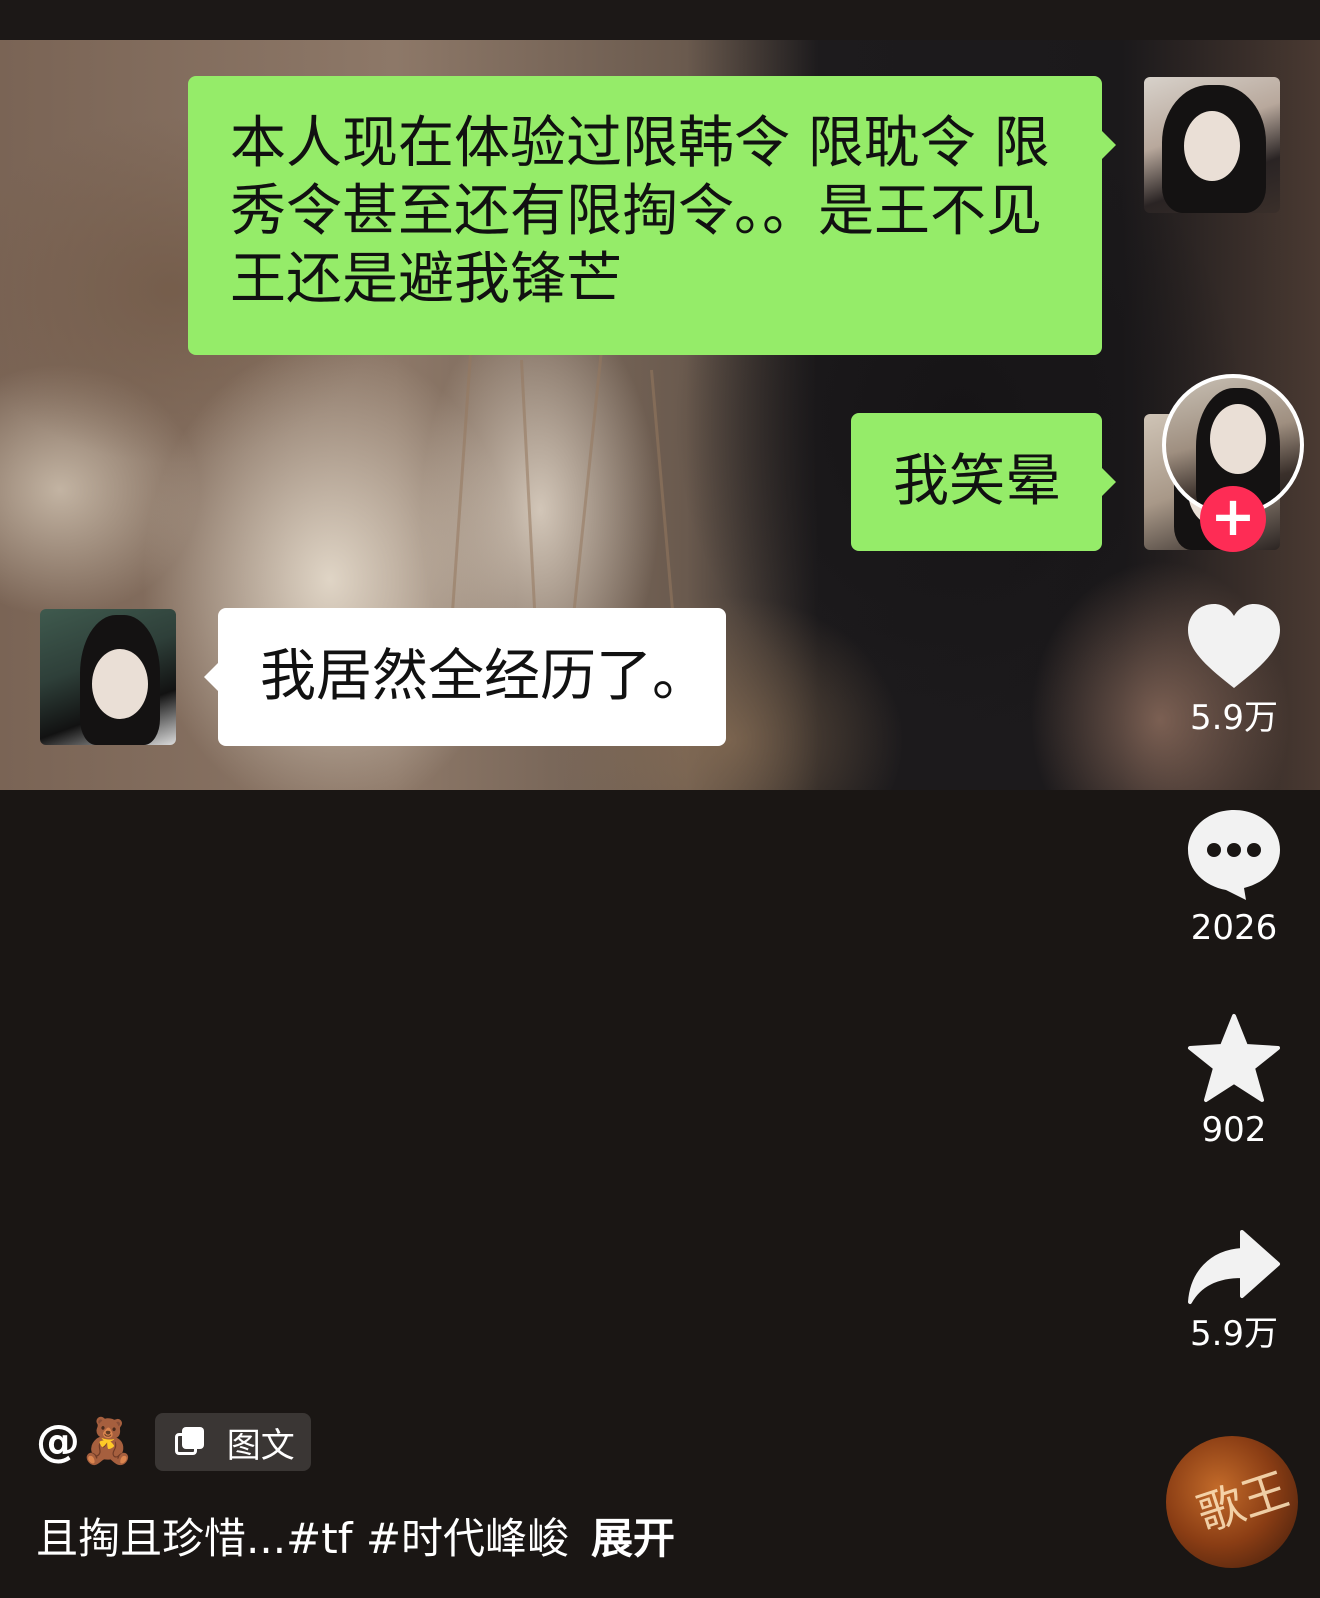  Describe the element at coordinates (640, 211) in the screenshot. I see `message-text: 本人现在体验过限韩令 限耽令 限秀令甚至还有限掏令。。是王不见王还是避我锋芒` at that location.